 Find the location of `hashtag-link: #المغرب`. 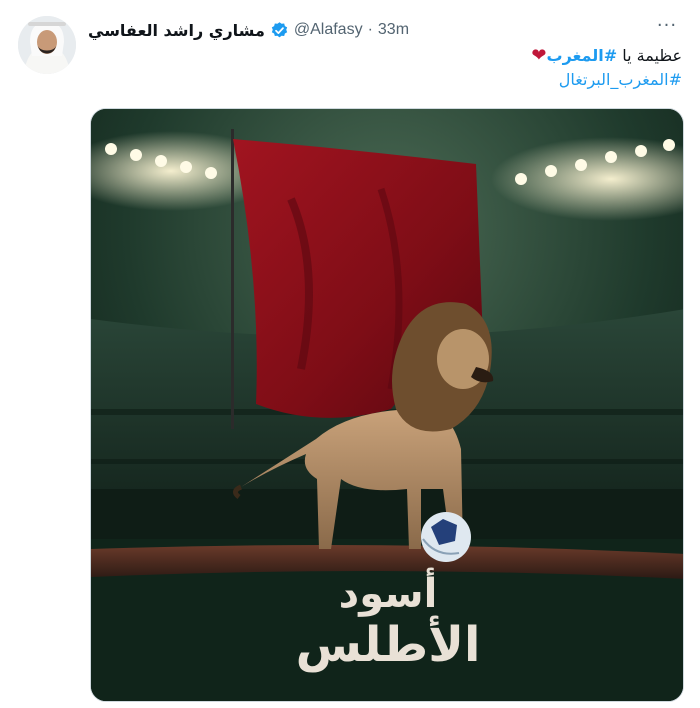

hashtag-link: #المغرب is located at coordinates (581, 55).